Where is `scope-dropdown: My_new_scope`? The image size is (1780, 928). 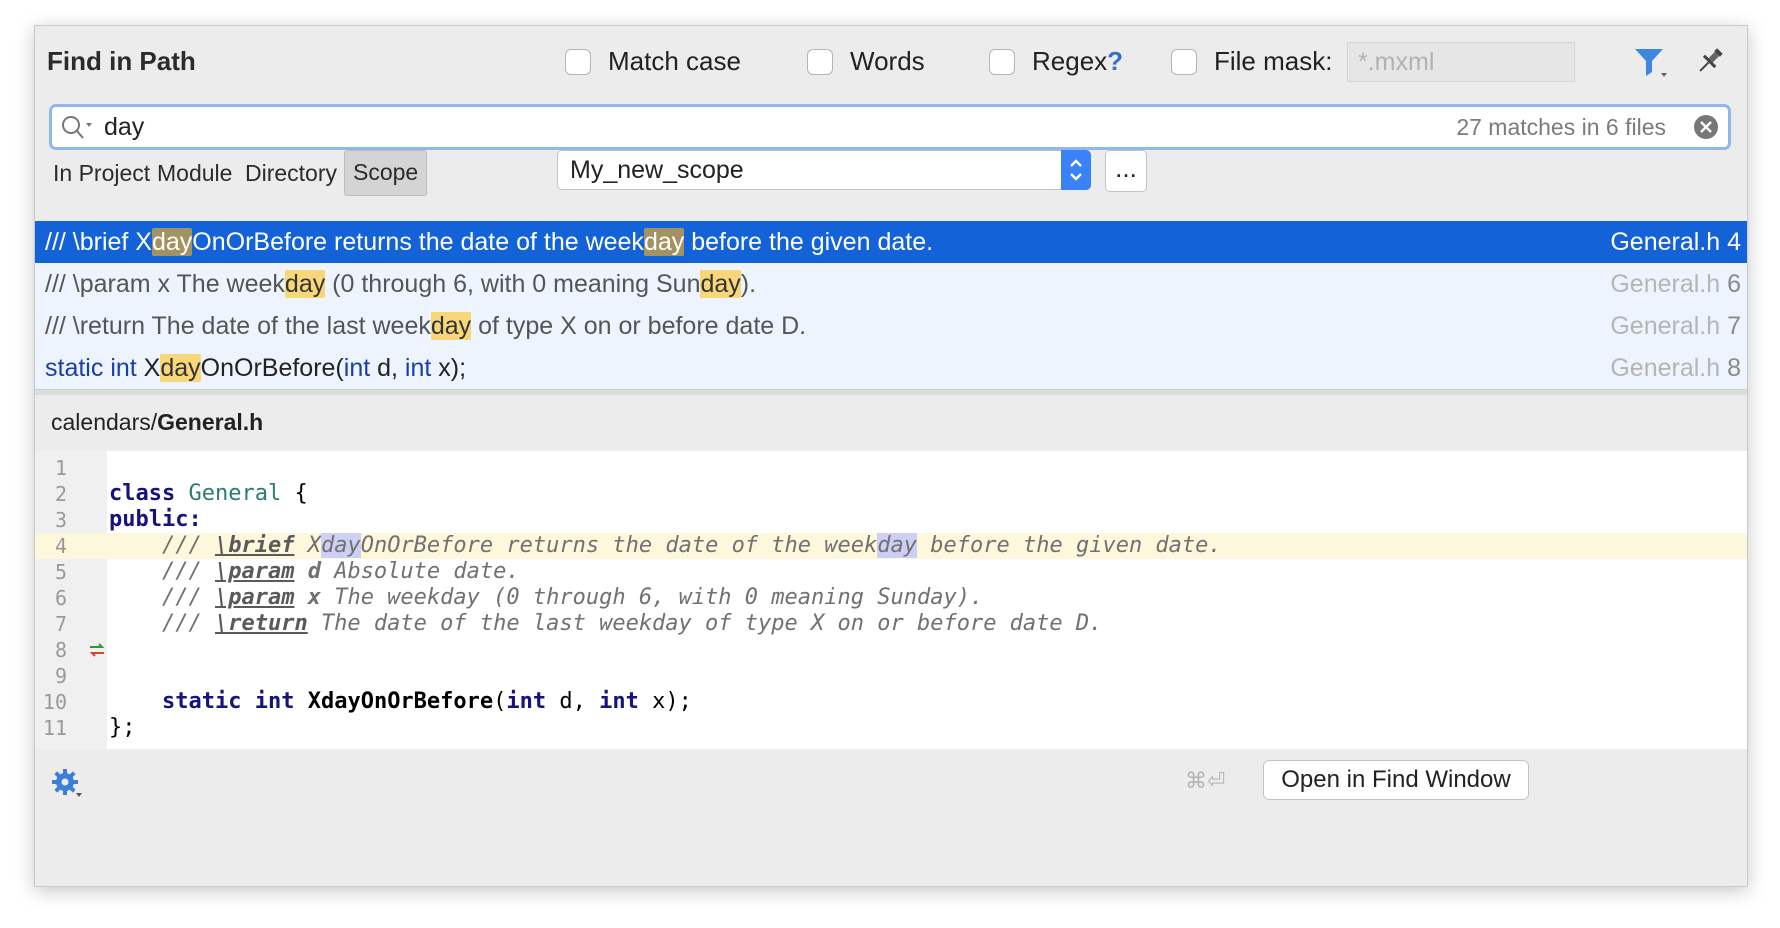
scope-dropdown: My_new_scope is located at coordinates (824, 170).